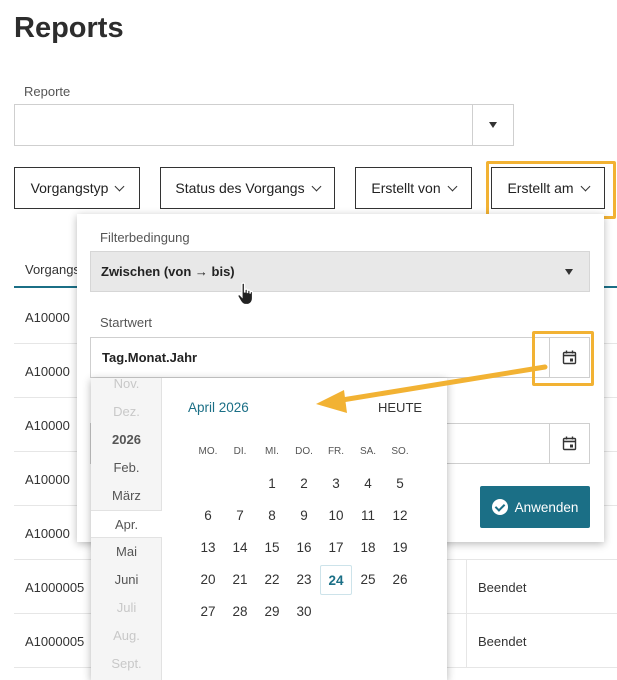 The image size is (617, 680). I want to click on condition-select: Zwischen (von → bis), so click(340, 271).